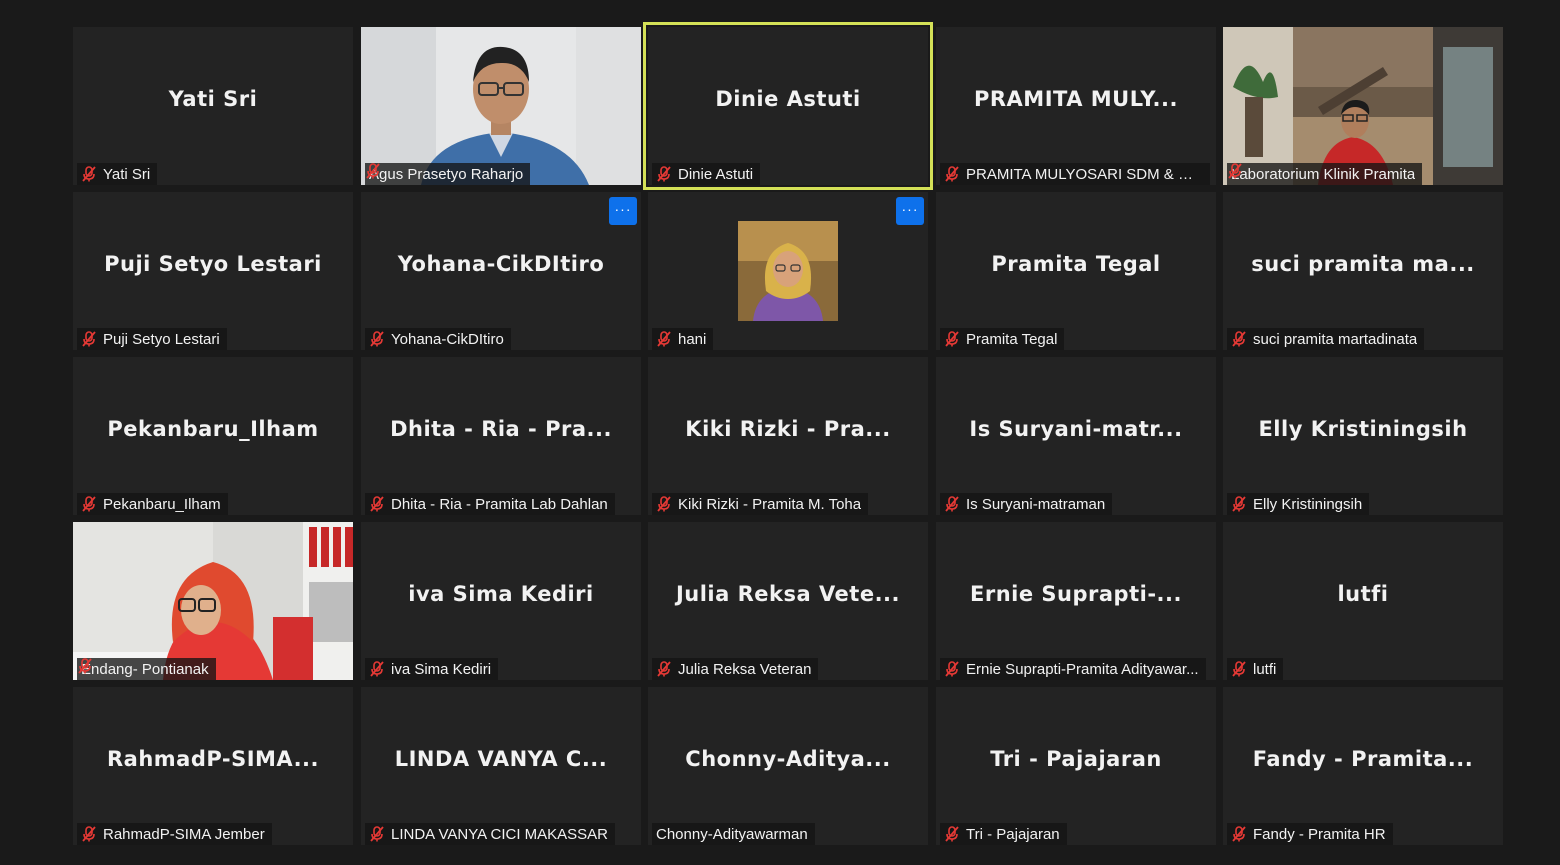 The width and height of the screenshot is (1560, 865). I want to click on participant-tile-tri-pajajaran: Tri - Pajajaran Tri - Pajajaran, so click(1076, 766).